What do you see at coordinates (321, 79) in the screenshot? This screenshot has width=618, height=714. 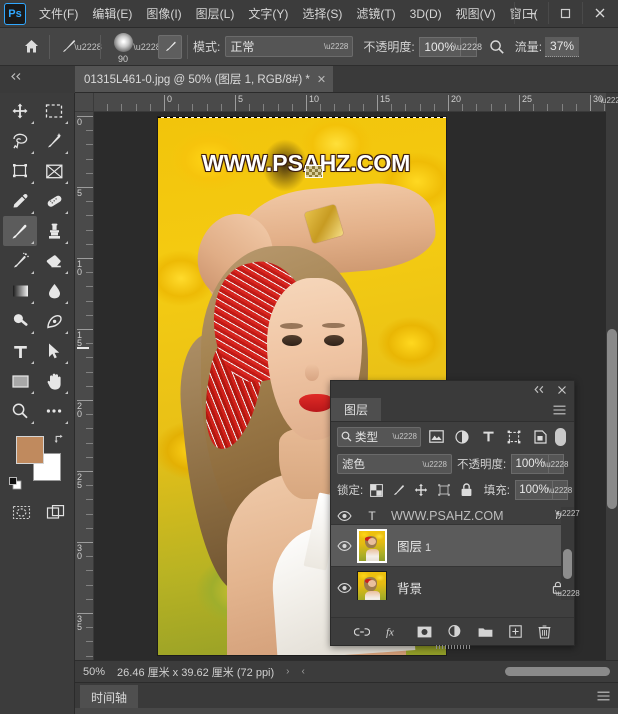 I see `document-tab-close-icon: ✕` at bounding box center [321, 79].